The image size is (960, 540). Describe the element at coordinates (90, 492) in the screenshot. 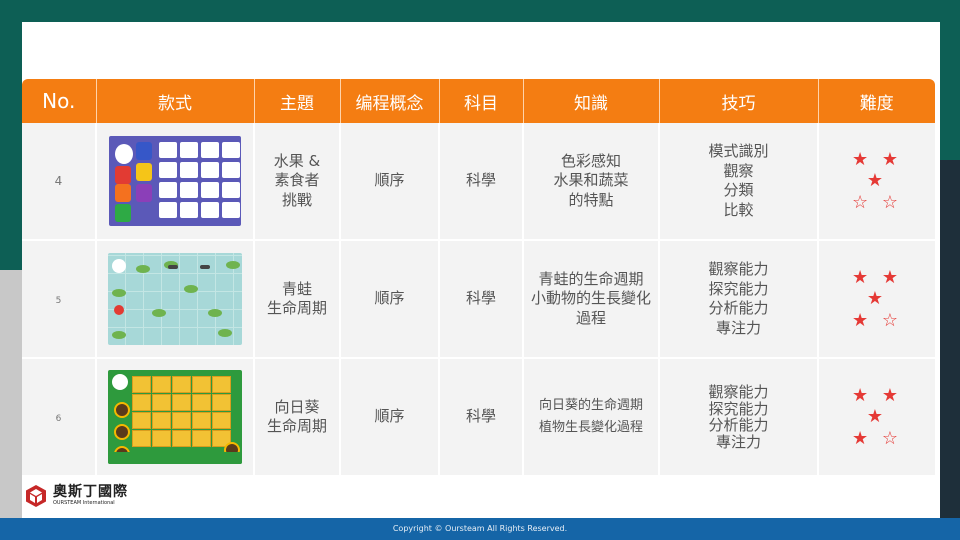

I see `logo-chinese-text: 奧斯丁國際` at that location.